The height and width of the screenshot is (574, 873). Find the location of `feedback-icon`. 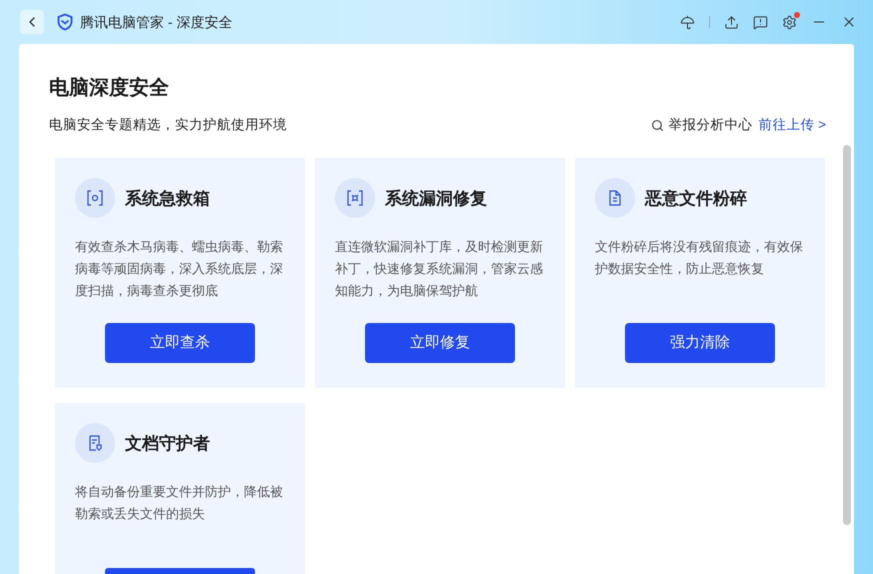

feedback-icon is located at coordinates (760, 22).